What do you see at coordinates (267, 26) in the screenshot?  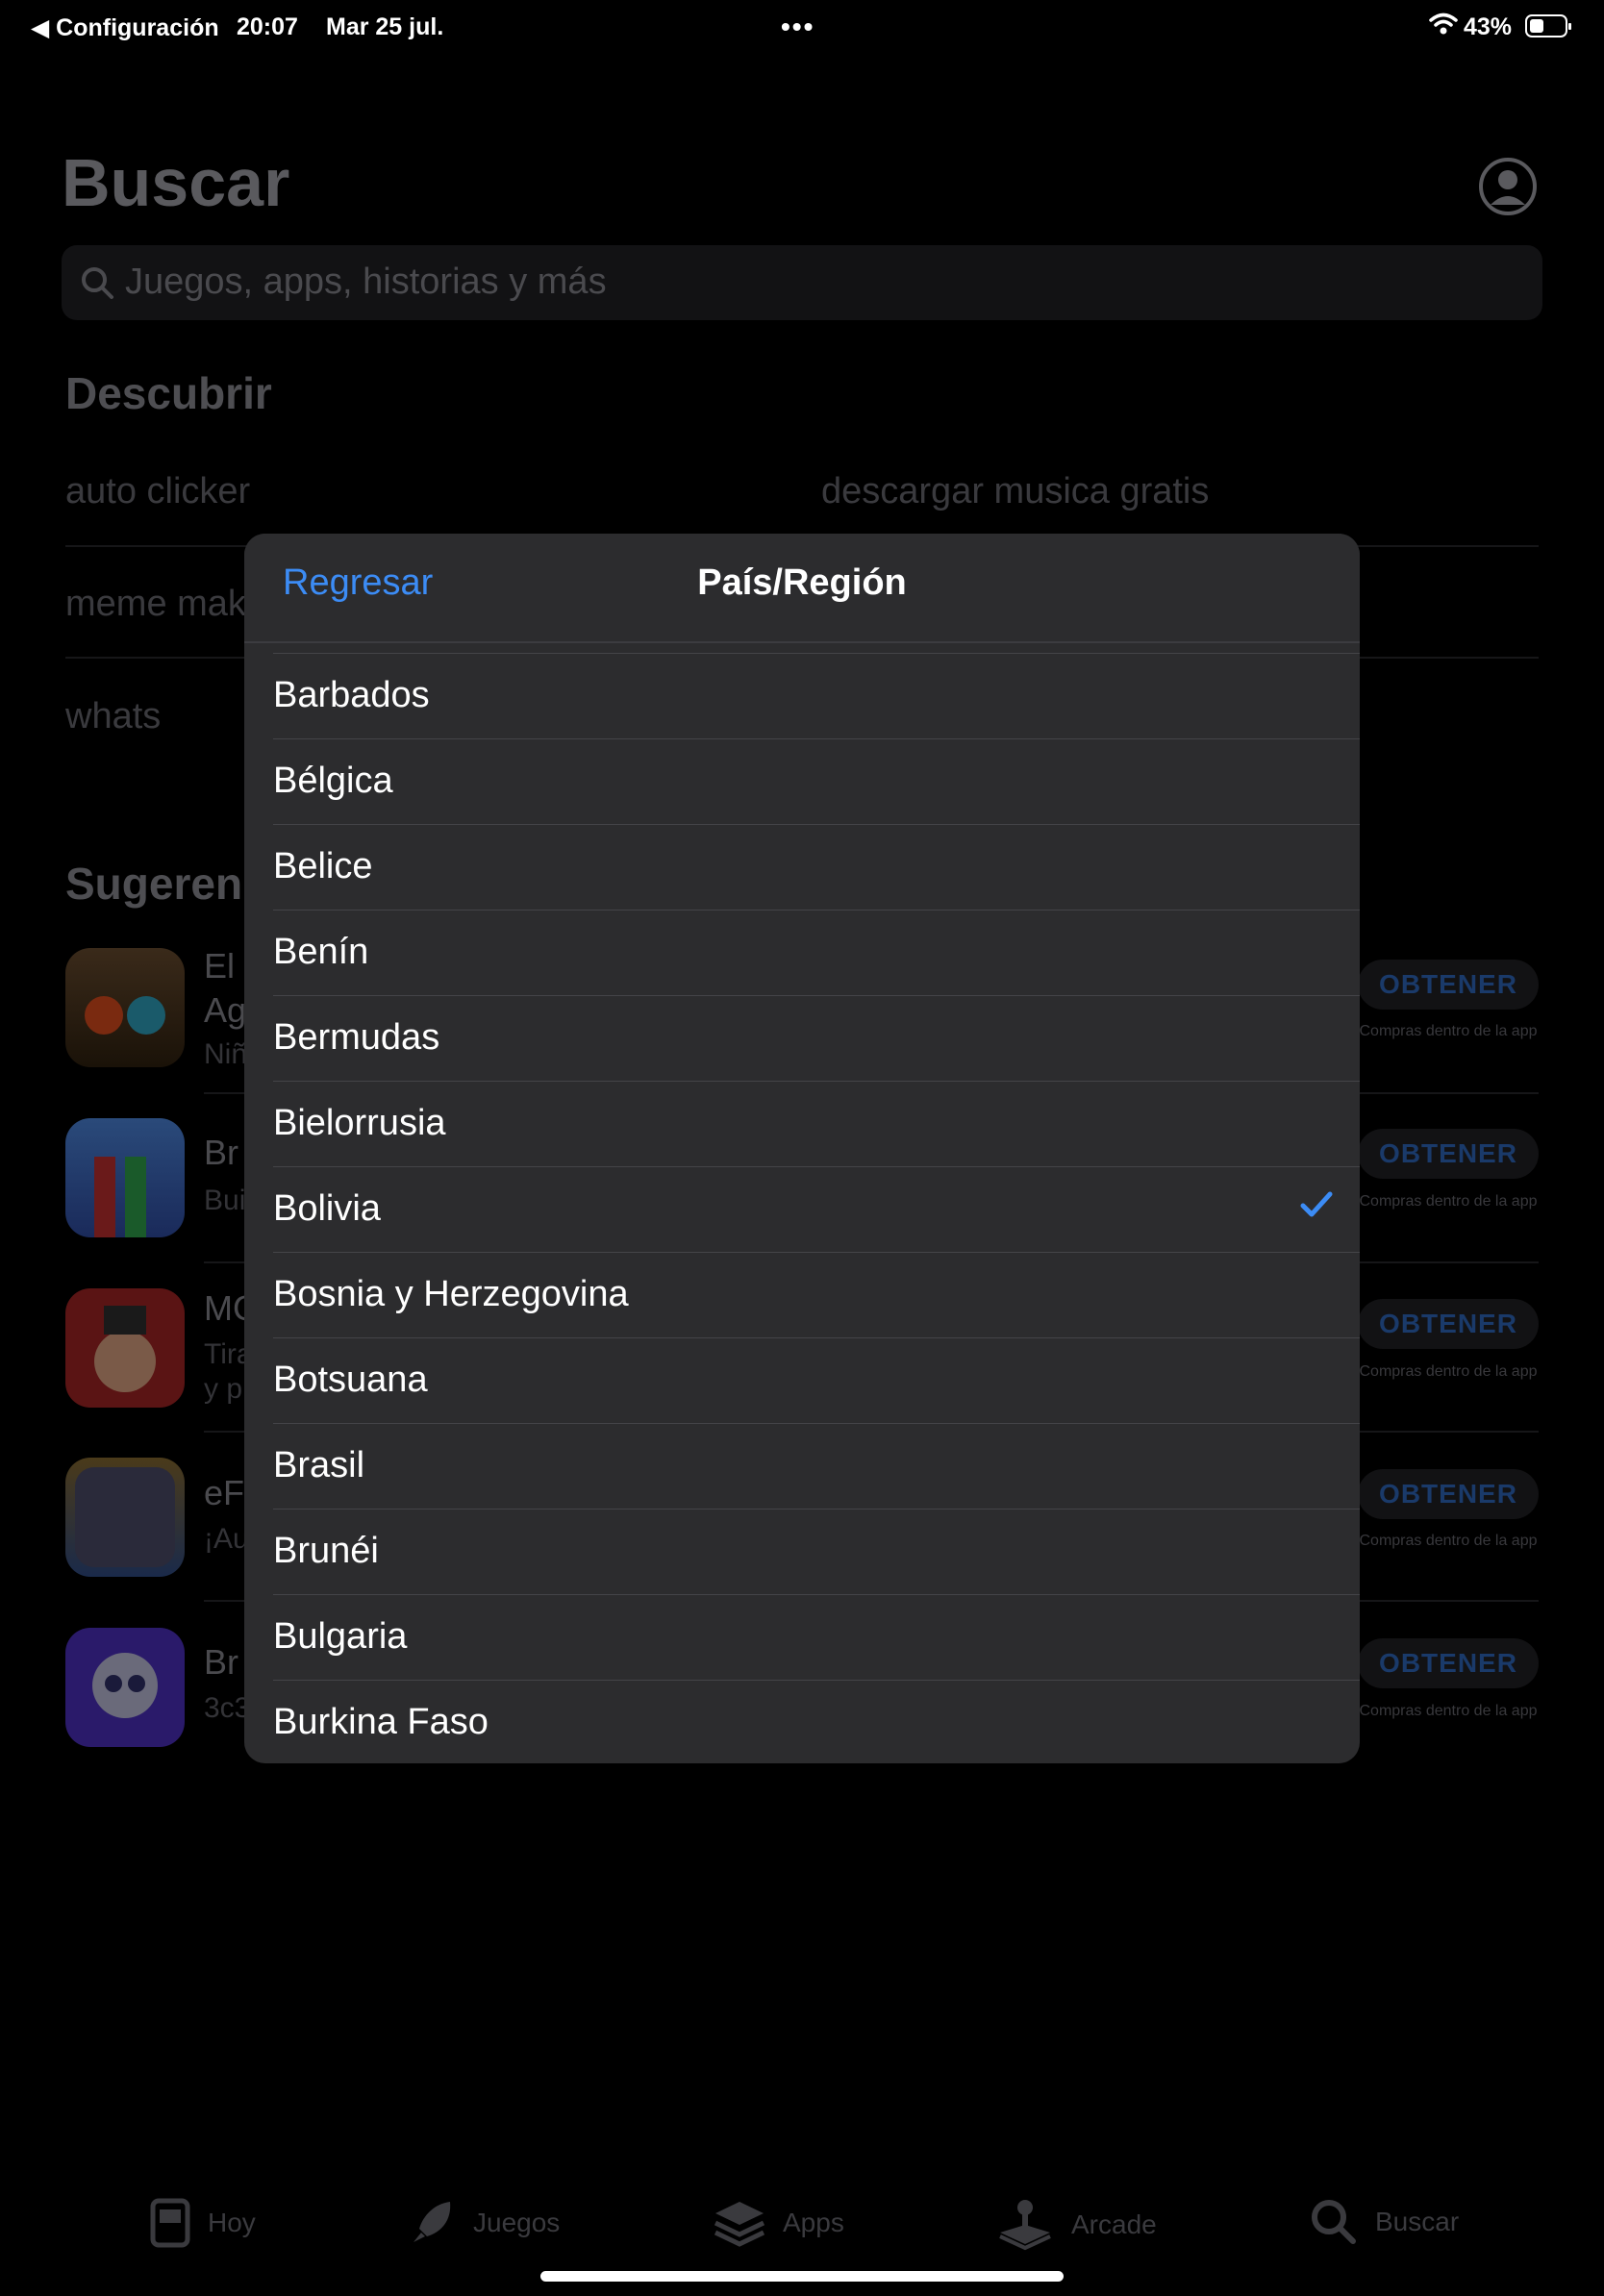 I see `status-time: 20:07` at bounding box center [267, 26].